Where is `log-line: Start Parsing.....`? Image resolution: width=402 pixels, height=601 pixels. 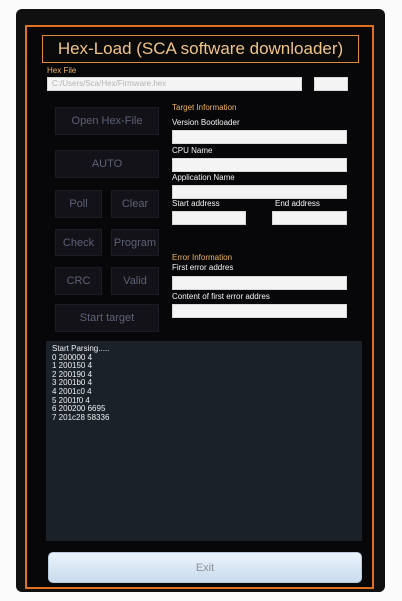
log-line: Start Parsing..... is located at coordinates (81, 348).